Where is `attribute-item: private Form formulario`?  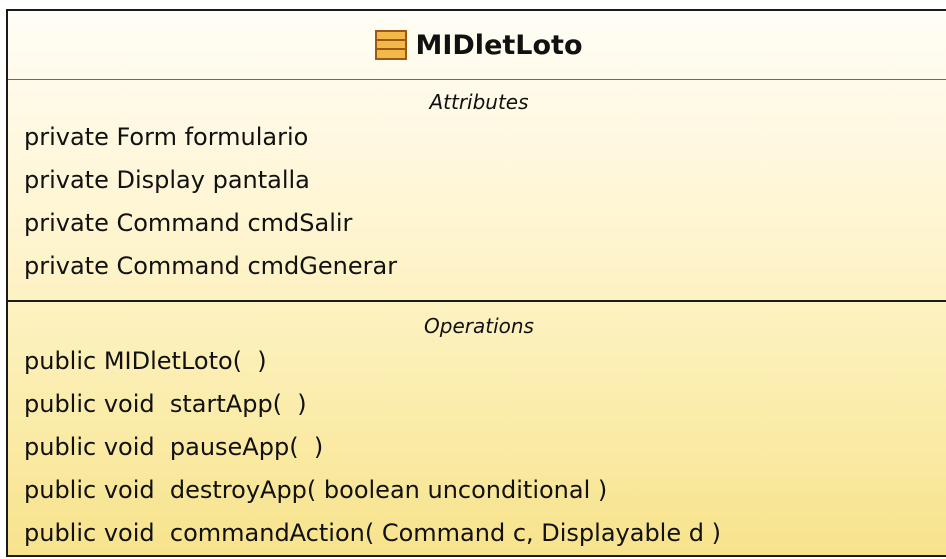 attribute-item: private Form formulario is located at coordinates (166, 137).